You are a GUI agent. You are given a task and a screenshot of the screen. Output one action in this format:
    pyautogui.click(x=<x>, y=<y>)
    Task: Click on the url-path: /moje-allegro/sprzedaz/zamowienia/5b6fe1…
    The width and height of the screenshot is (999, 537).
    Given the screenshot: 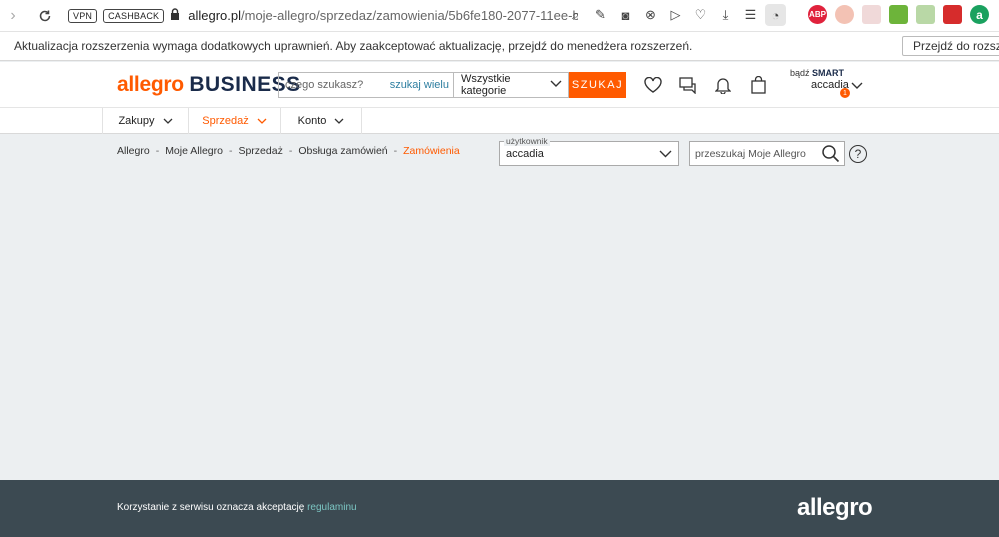 What is the action you would take?
    pyautogui.click(x=410, y=15)
    